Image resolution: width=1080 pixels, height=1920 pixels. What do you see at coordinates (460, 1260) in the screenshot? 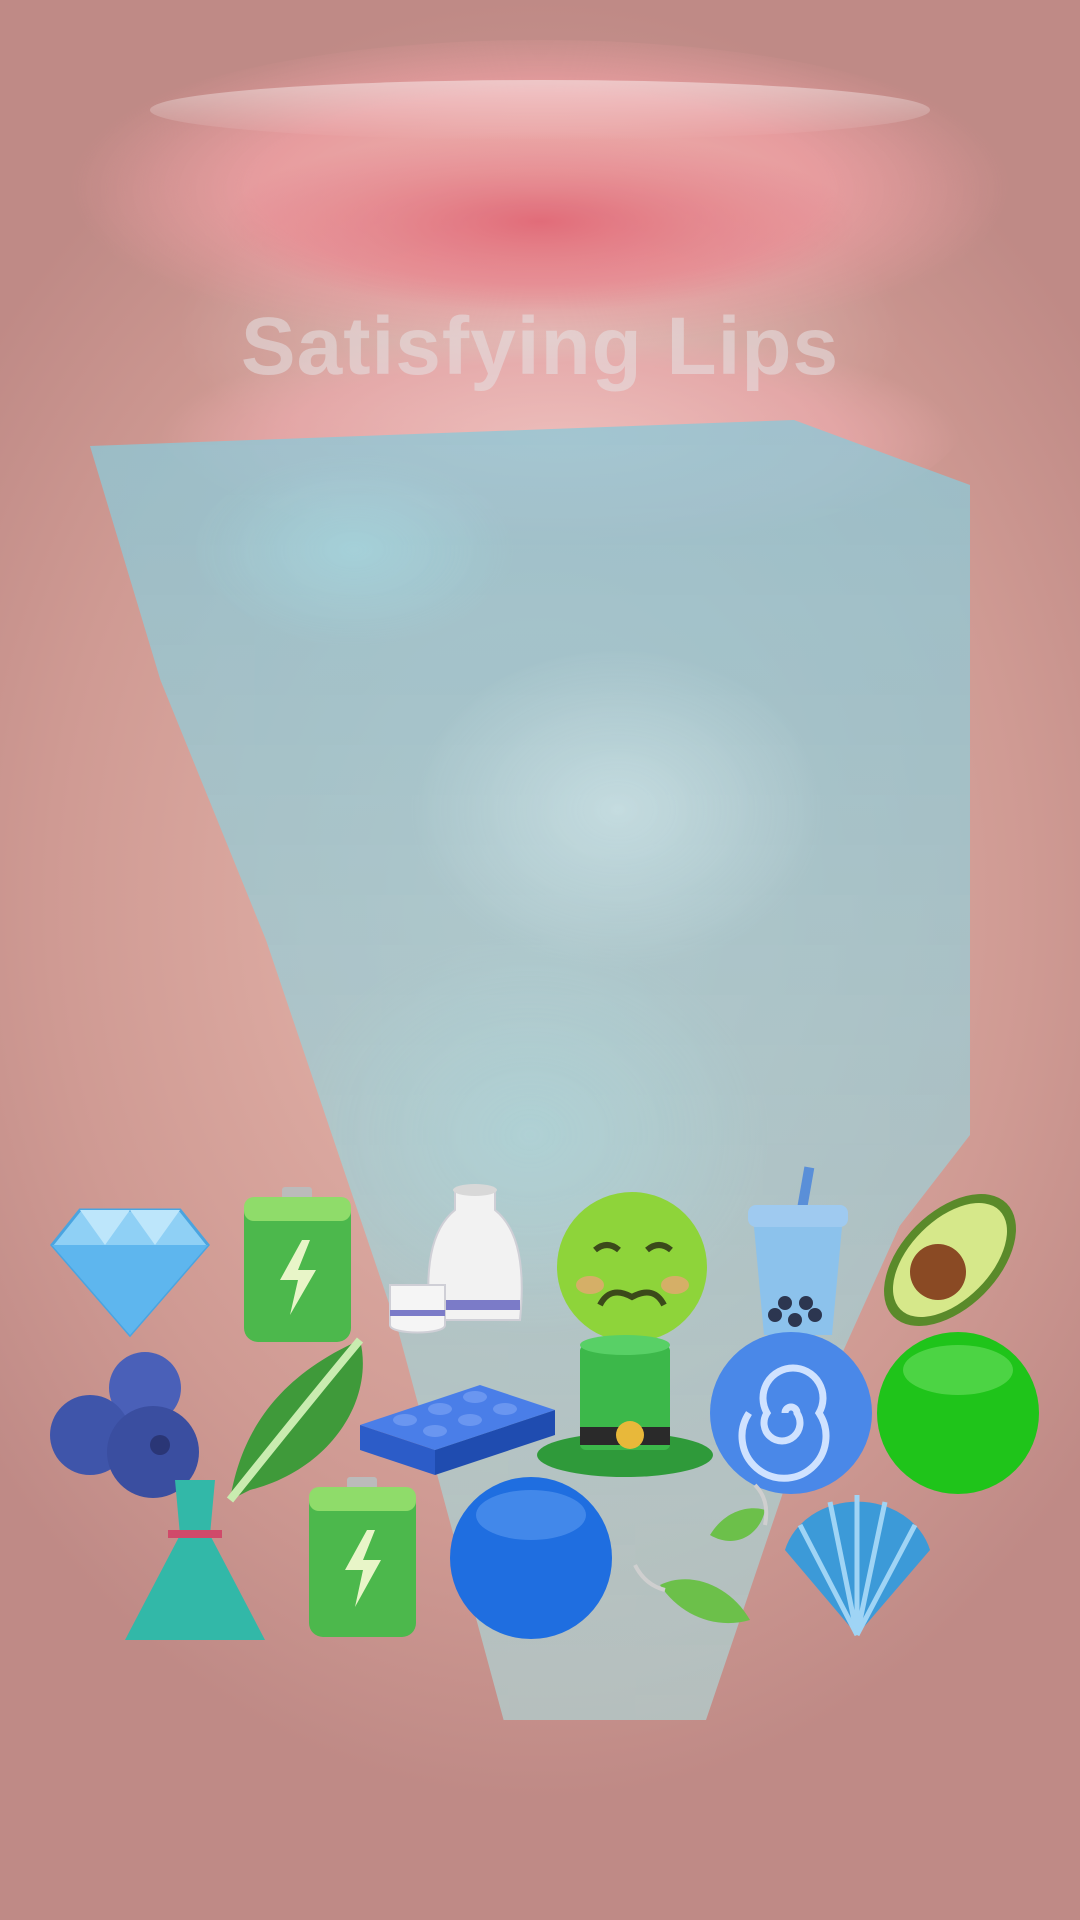
I see `sake-icon` at bounding box center [460, 1260].